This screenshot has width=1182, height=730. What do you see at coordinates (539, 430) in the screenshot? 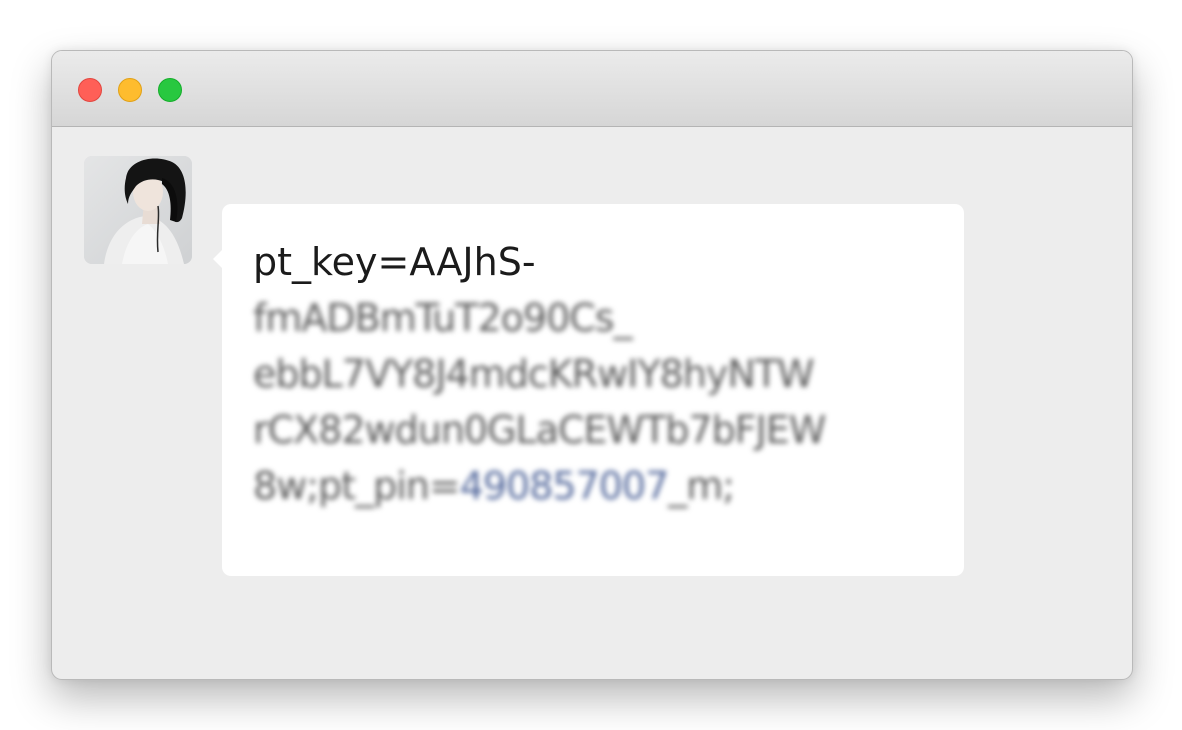
I see `message-line-4: rCX82wdun0GLaCEWTb7bFJEW` at bounding box center [539, 430].